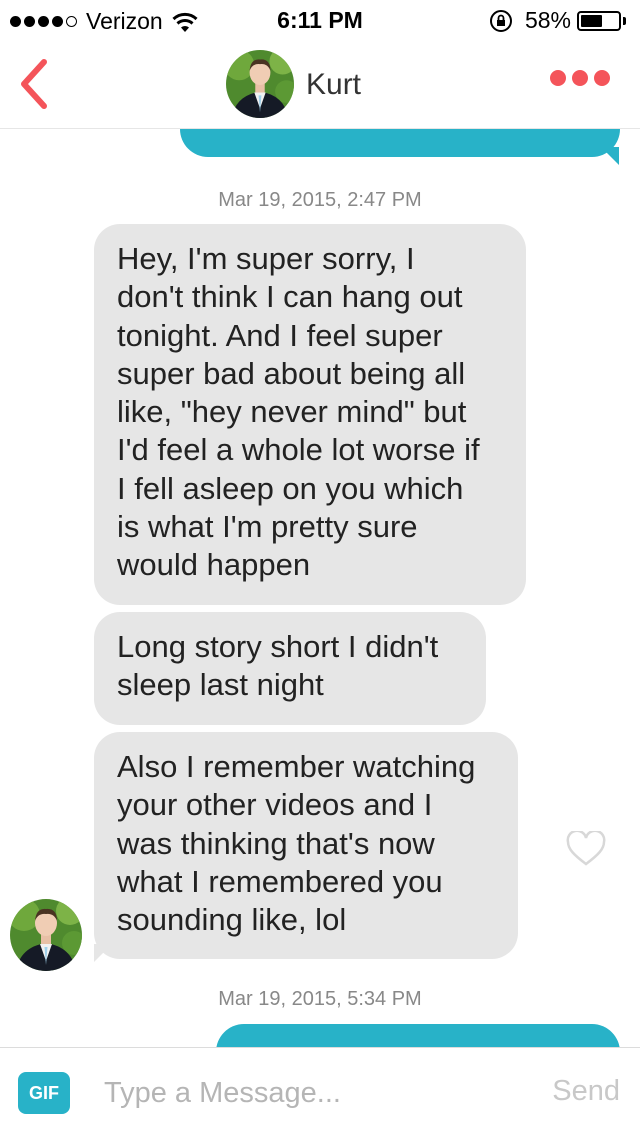 The image size is (640, 1137). What do you see at coordinates (290, 488) in the screenshot?
I see `message-line: I fell asleep on you which` at bounding box center [290, 488].